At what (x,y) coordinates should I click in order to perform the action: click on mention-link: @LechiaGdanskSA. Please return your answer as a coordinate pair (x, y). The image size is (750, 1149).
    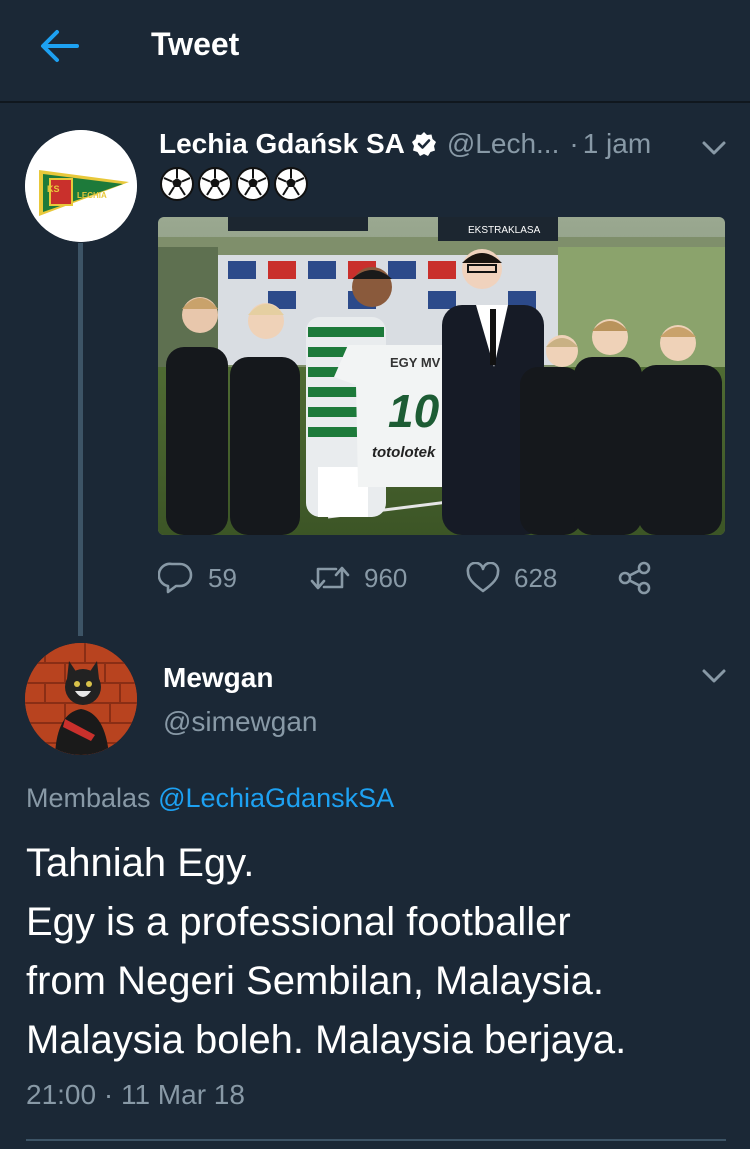
    Looking at the image, I should click on (276, 798).